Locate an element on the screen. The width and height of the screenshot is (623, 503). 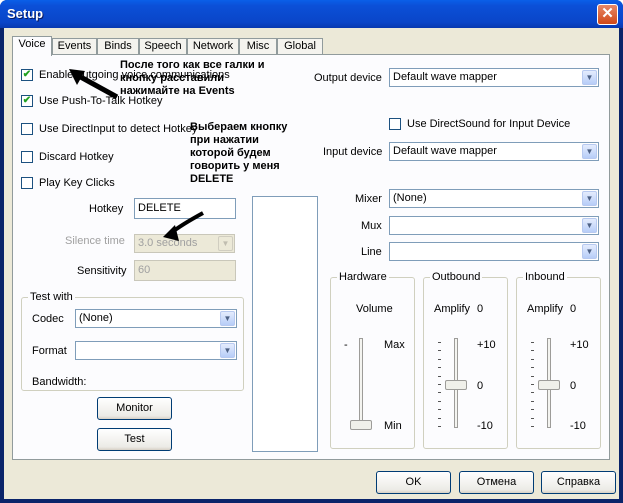
help-button: Справка is located at coordinates (578, 482).